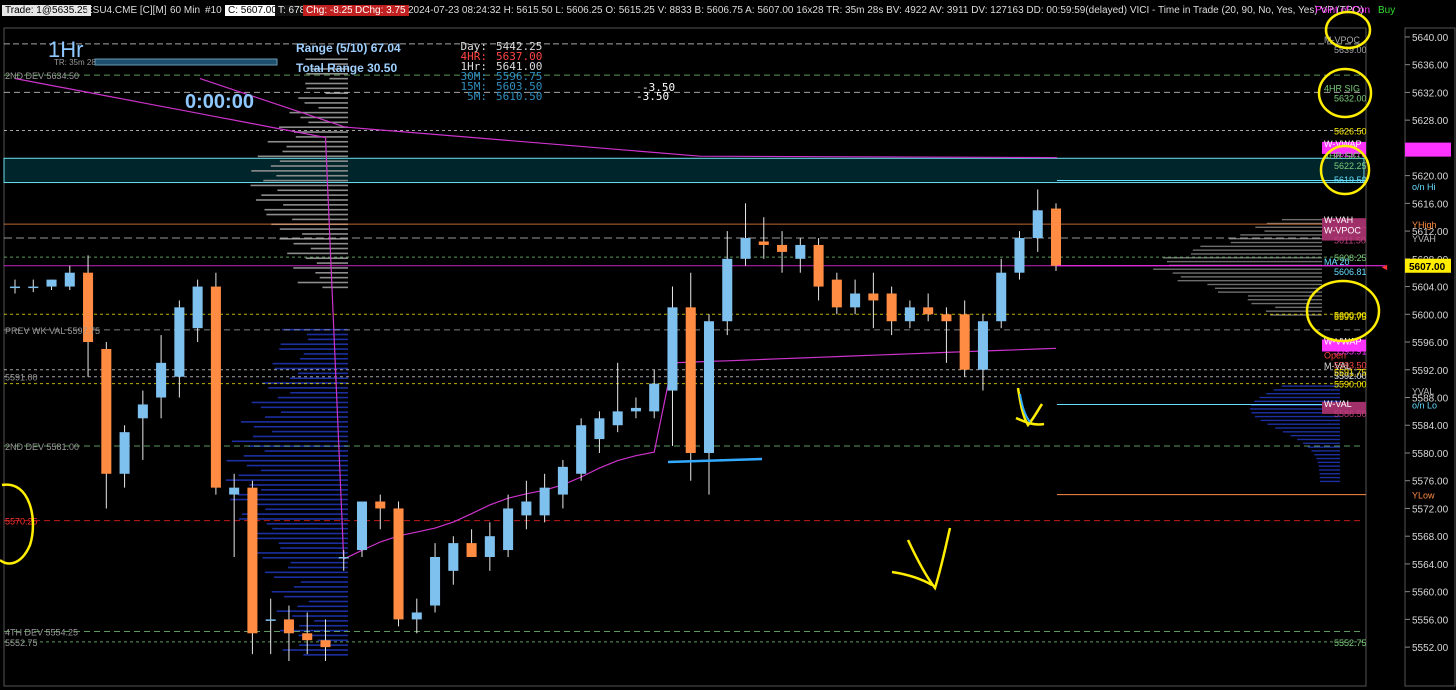 This screenshot has width=1456, height=690. I want to click on level-value-label: 5591.75, so click(1350, 373).